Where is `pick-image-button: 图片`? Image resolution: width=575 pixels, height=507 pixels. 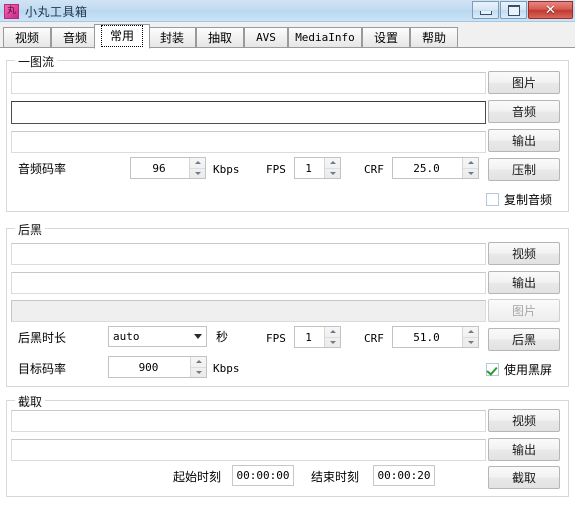 pick-image-button: 图片 is located at coordinates (524, 82).